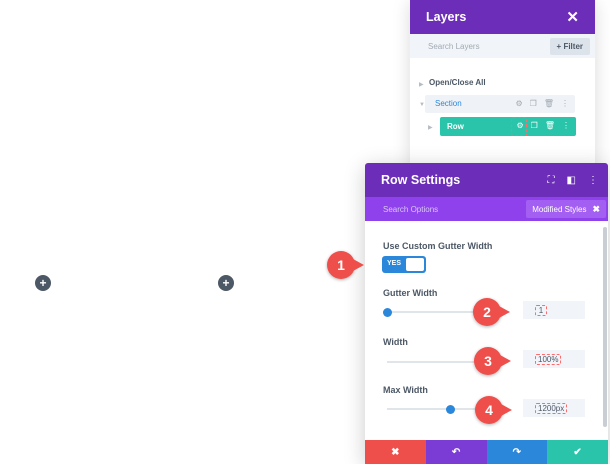 The width and height of the screenshot is (610, 464). Describe the element at coordinates (554, 310) in the screenshot. I see `gutter-width-input: 1` at that location.